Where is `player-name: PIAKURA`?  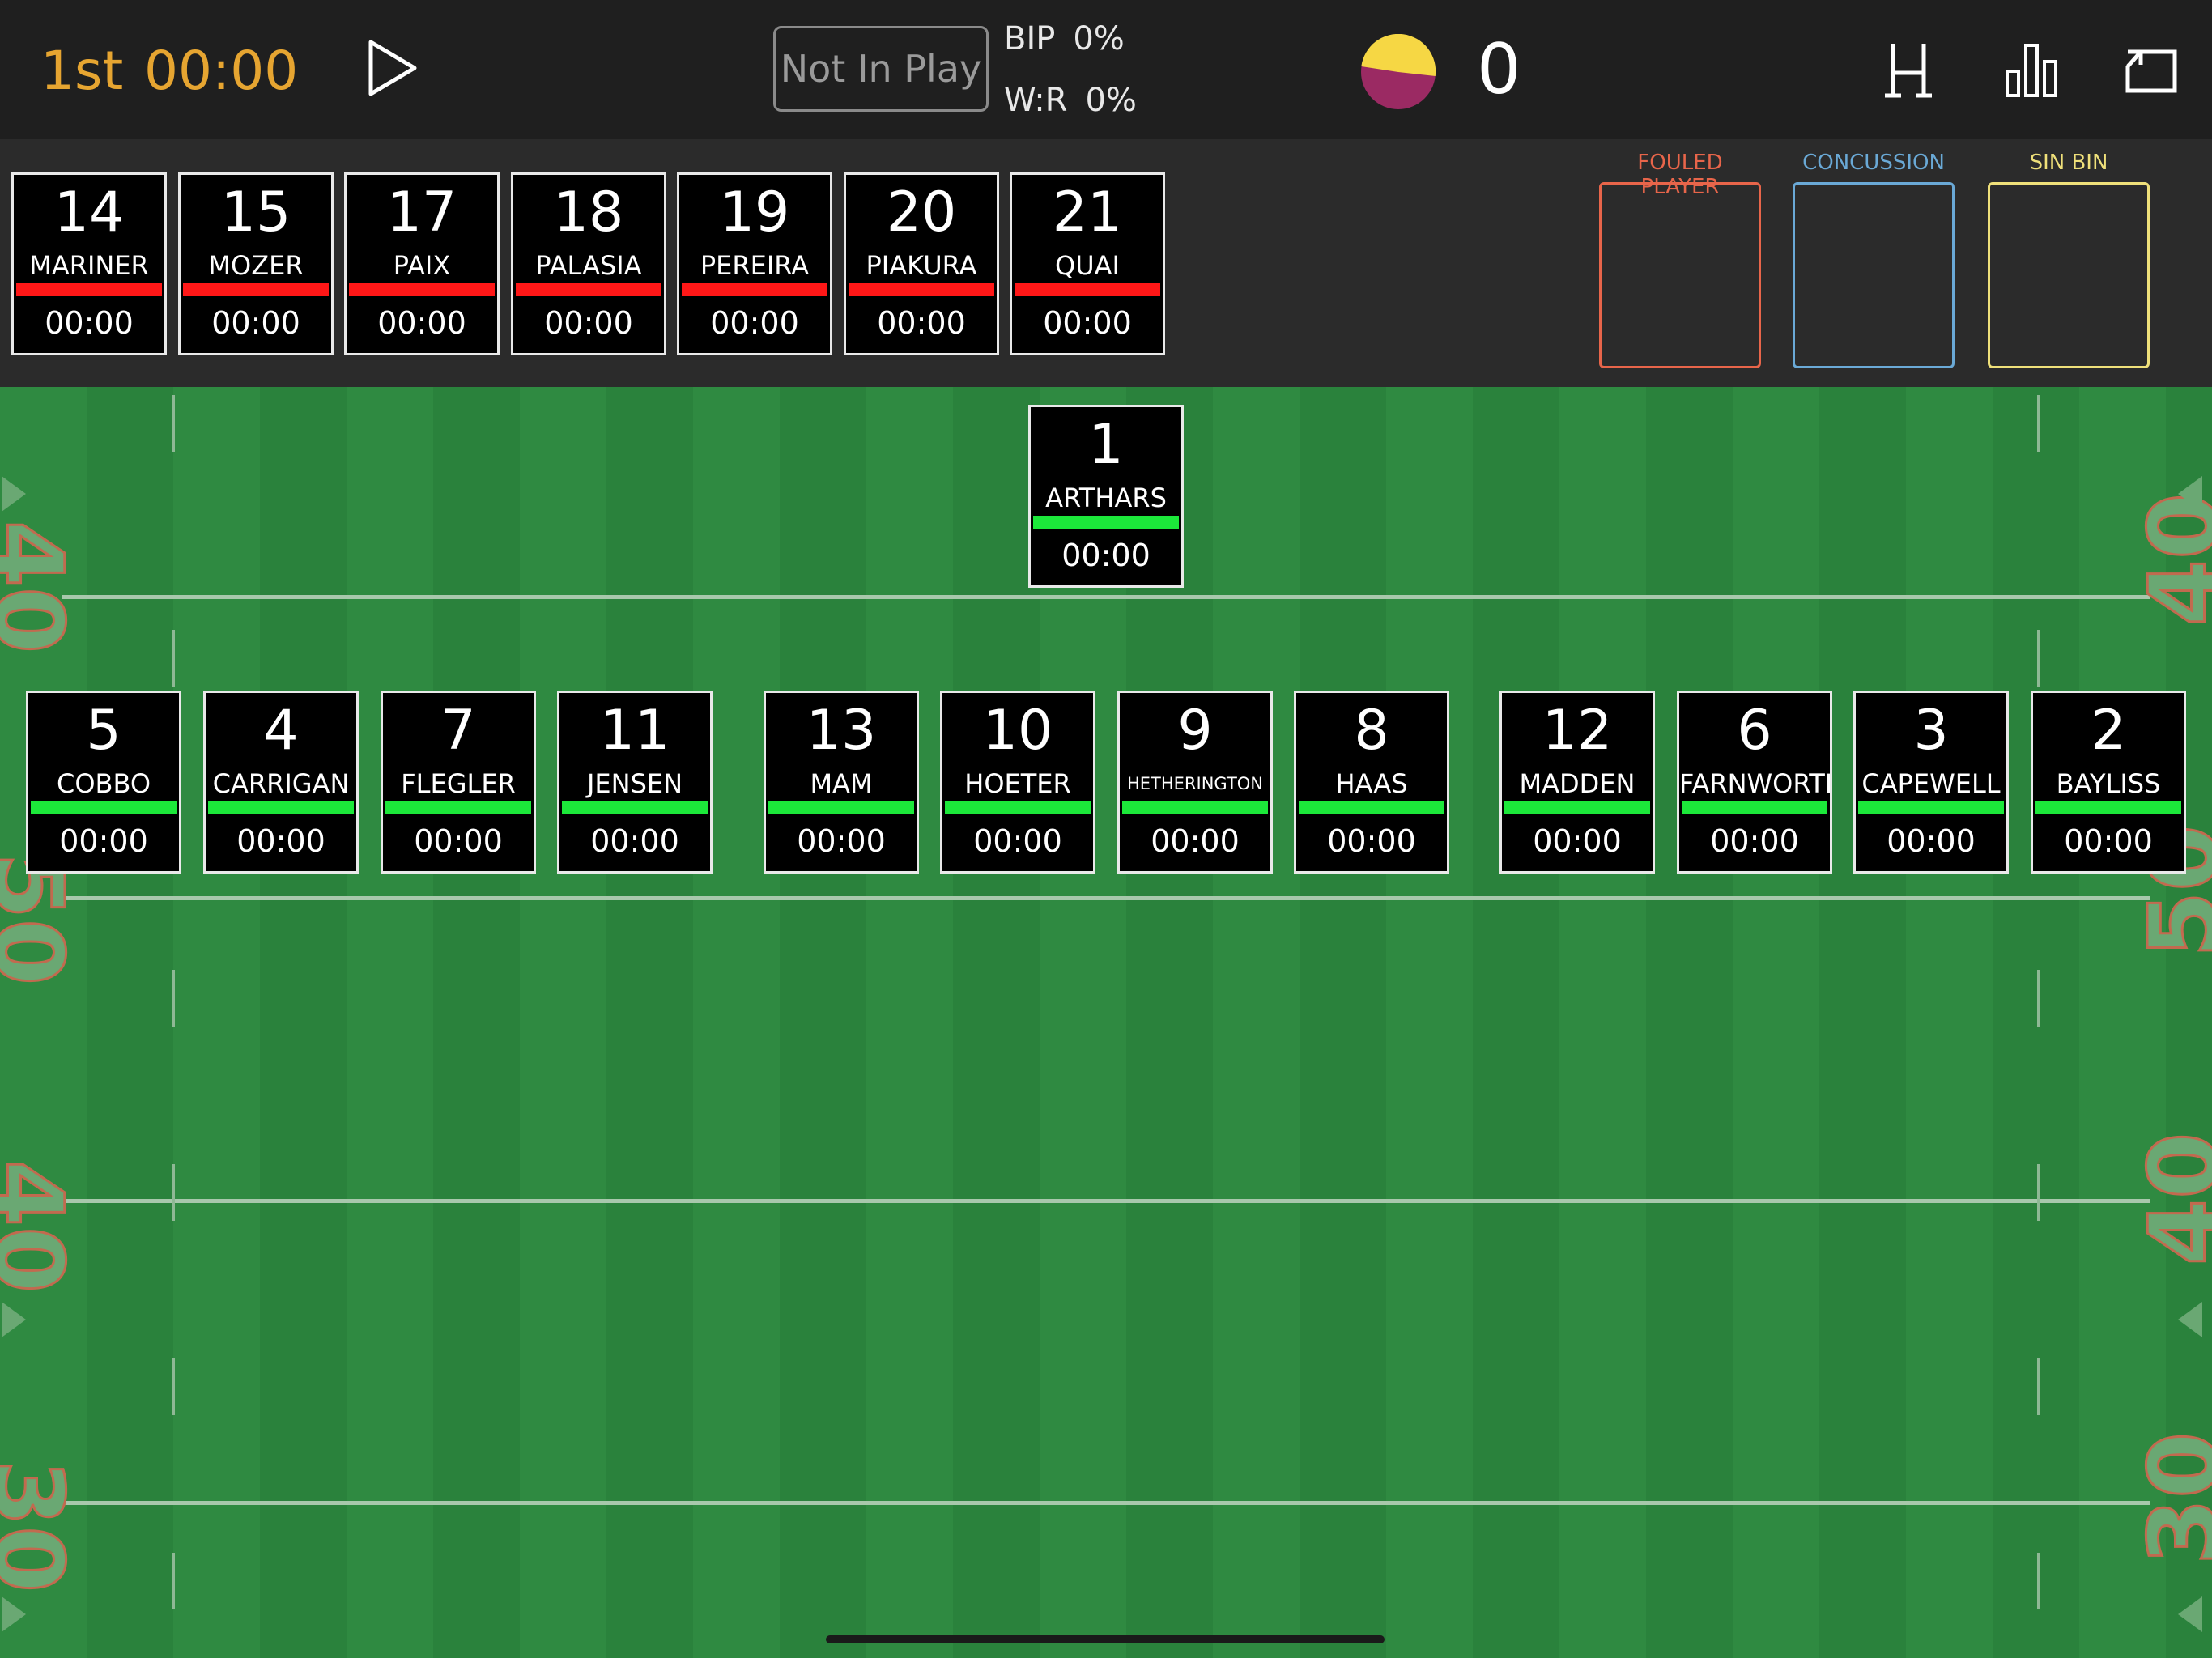
player-name: PIAKURA is located at coordinates (921, 265).